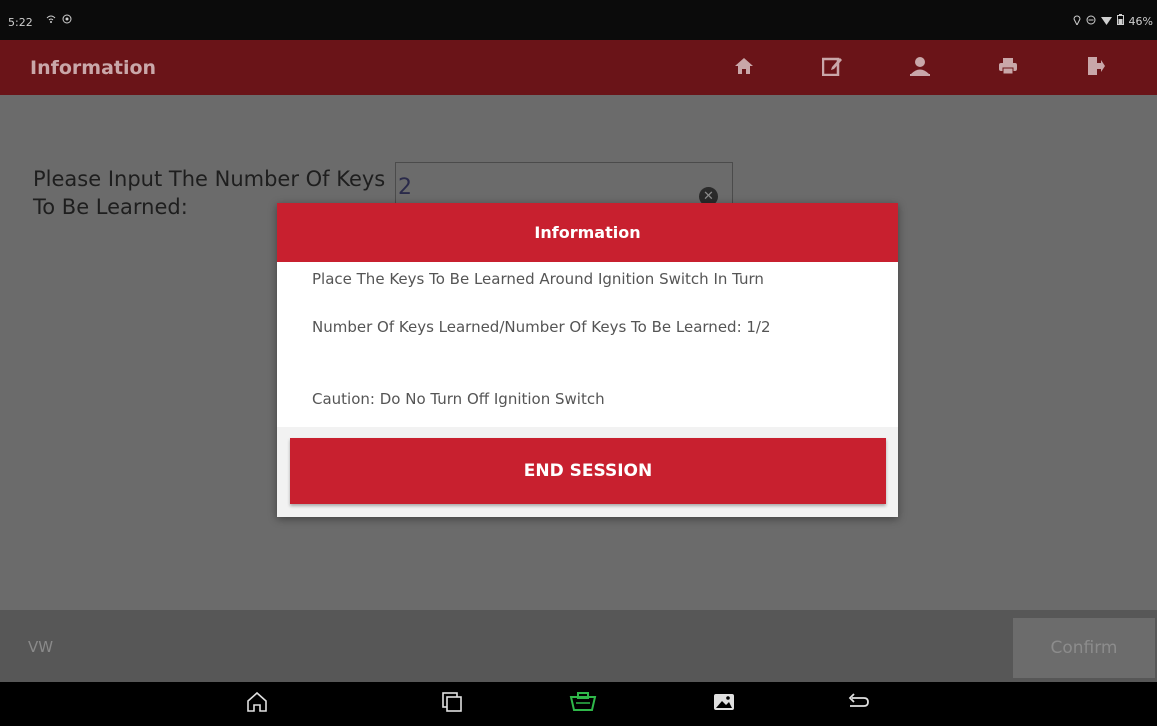 This screenshot has width=1157, height=726. I want to click on edit-report-button, so click(832, 67).